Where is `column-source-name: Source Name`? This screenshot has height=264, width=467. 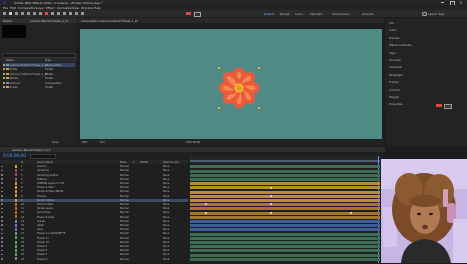 column-source-name: Source Name is located at coordinates (45, 162).